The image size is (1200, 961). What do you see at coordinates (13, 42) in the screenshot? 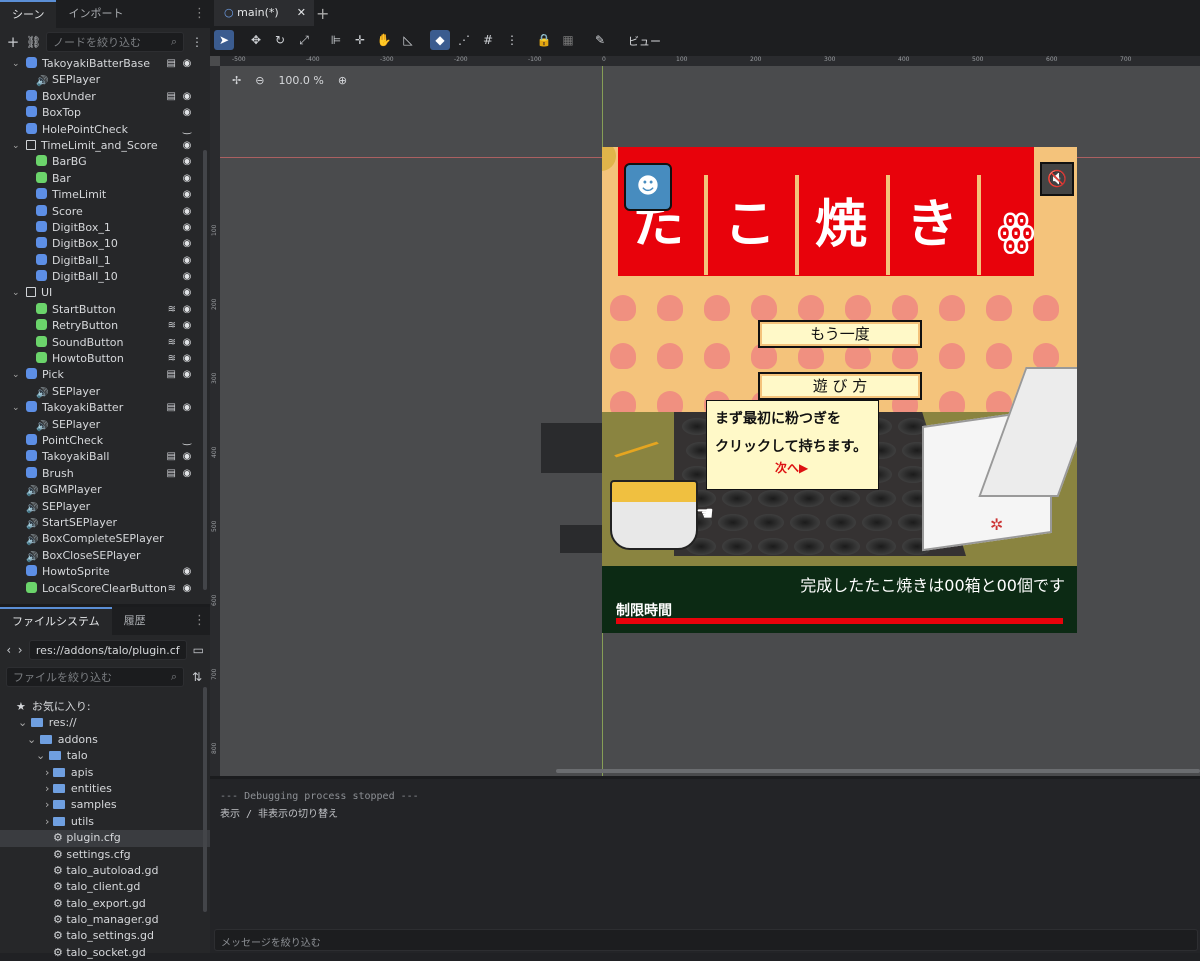
I see `add-node-icon: +` at bounding box center [13, 42].